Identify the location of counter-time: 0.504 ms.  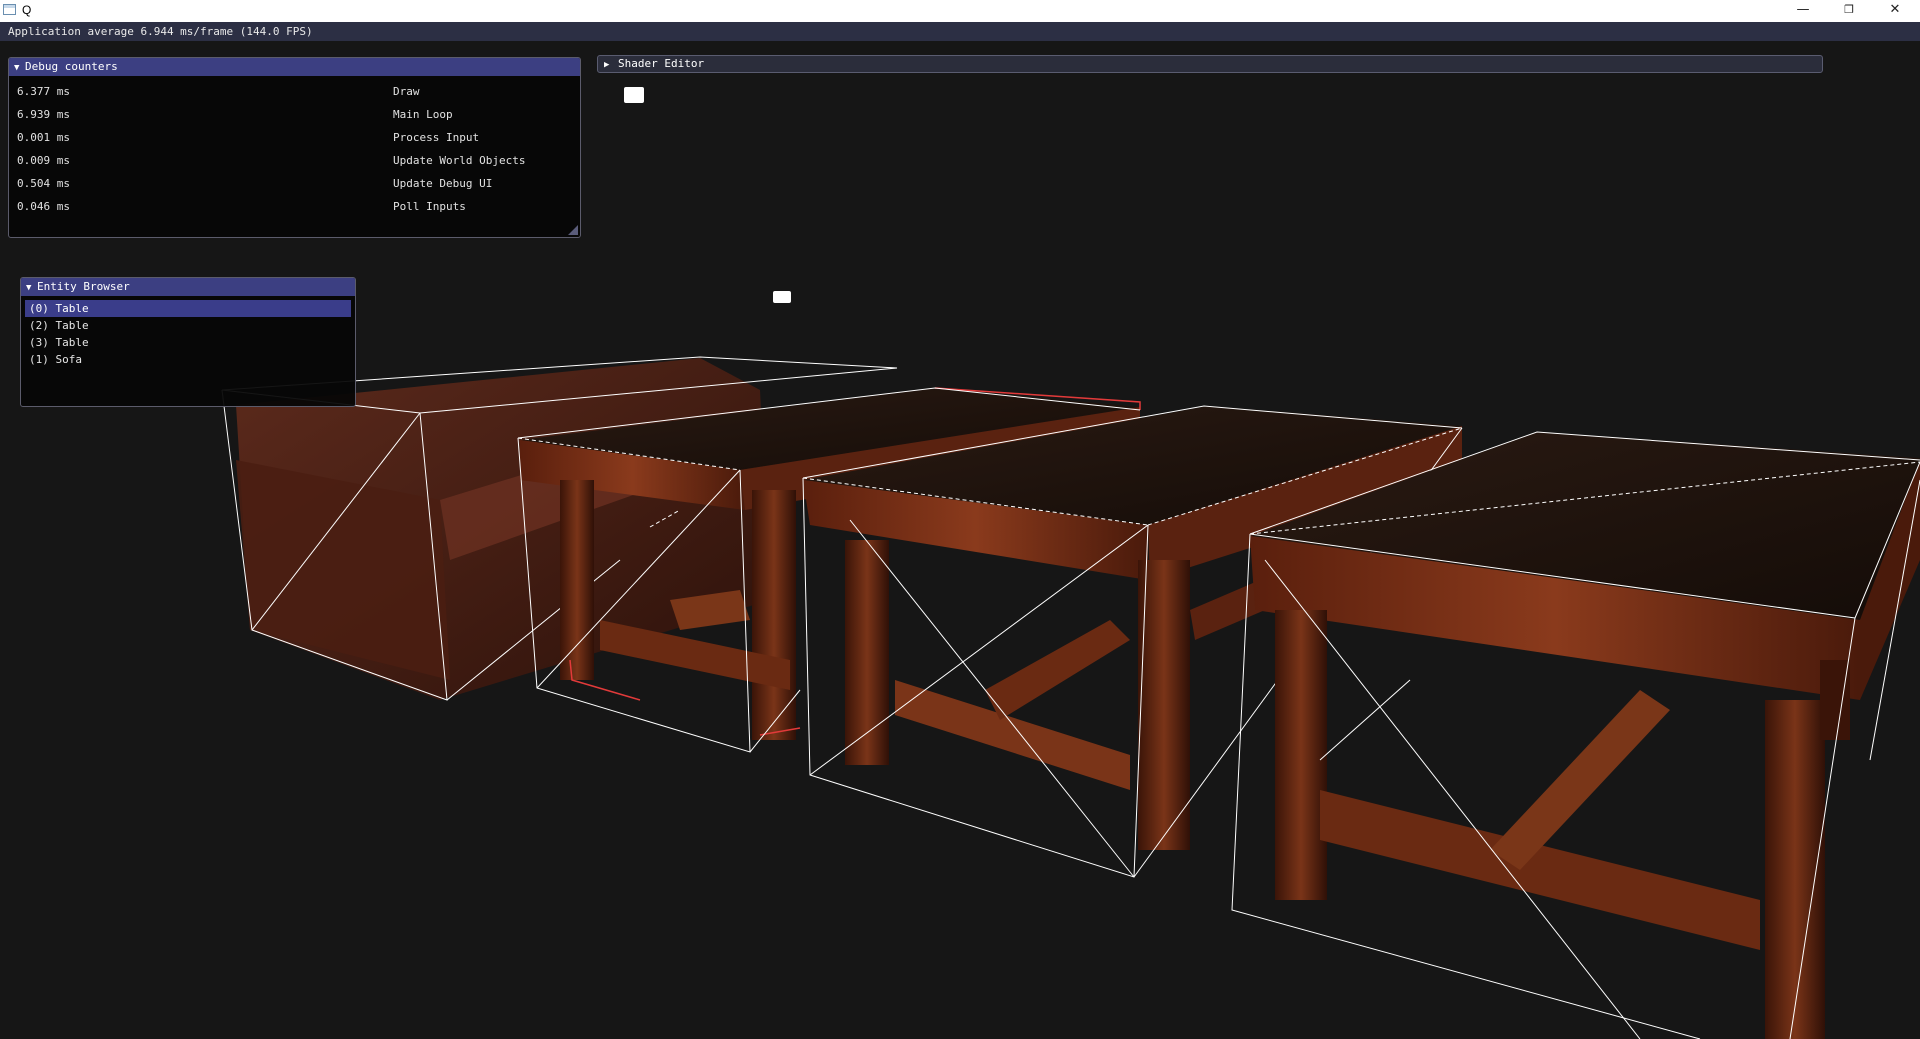
(43, 183).